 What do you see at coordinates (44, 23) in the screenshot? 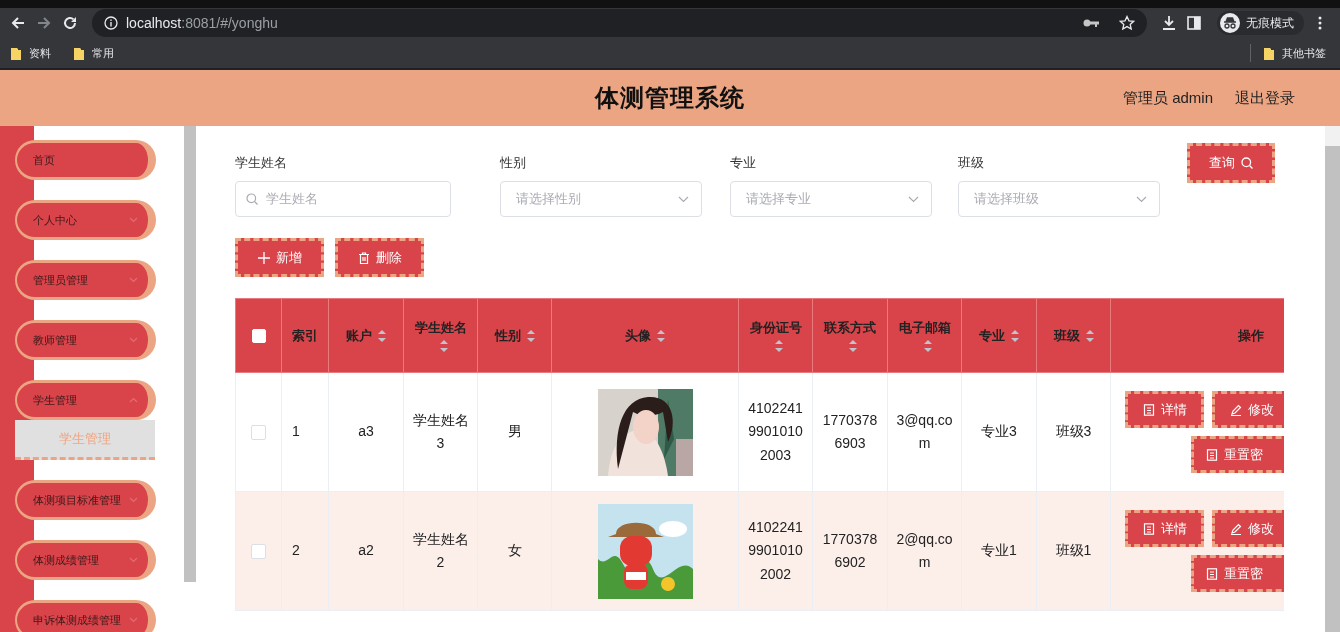
I see `forward-icon` at bounding box center [44, 23].